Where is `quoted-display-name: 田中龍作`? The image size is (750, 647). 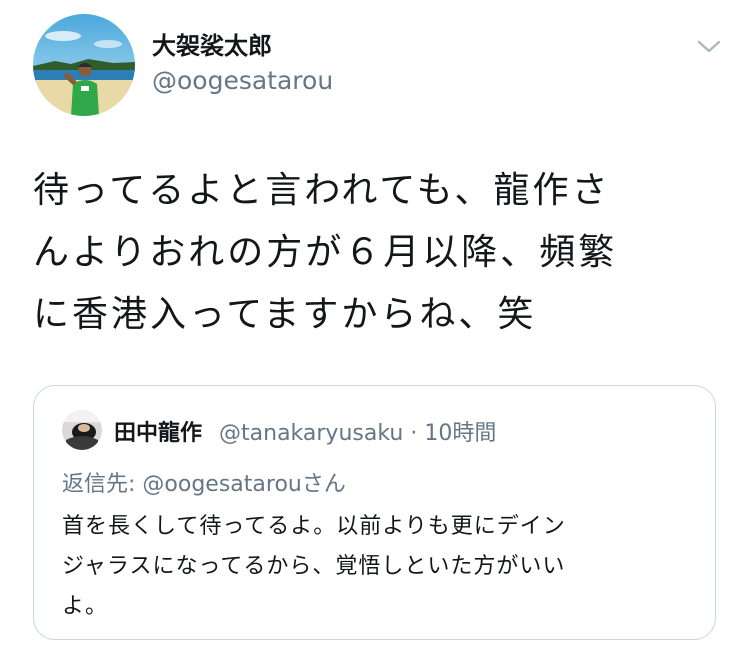 quoted-display-name: 田中龍作 is located at coordinates (158, 433).